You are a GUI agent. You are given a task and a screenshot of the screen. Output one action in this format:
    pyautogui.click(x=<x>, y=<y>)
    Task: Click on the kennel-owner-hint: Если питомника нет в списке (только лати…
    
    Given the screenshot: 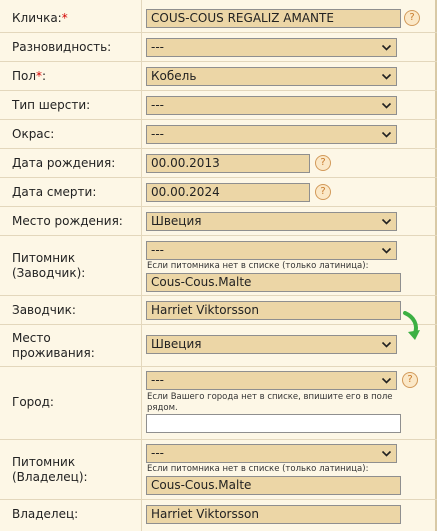 What is the action you would take?
    pyautogui.click(x=258, y=469)
    